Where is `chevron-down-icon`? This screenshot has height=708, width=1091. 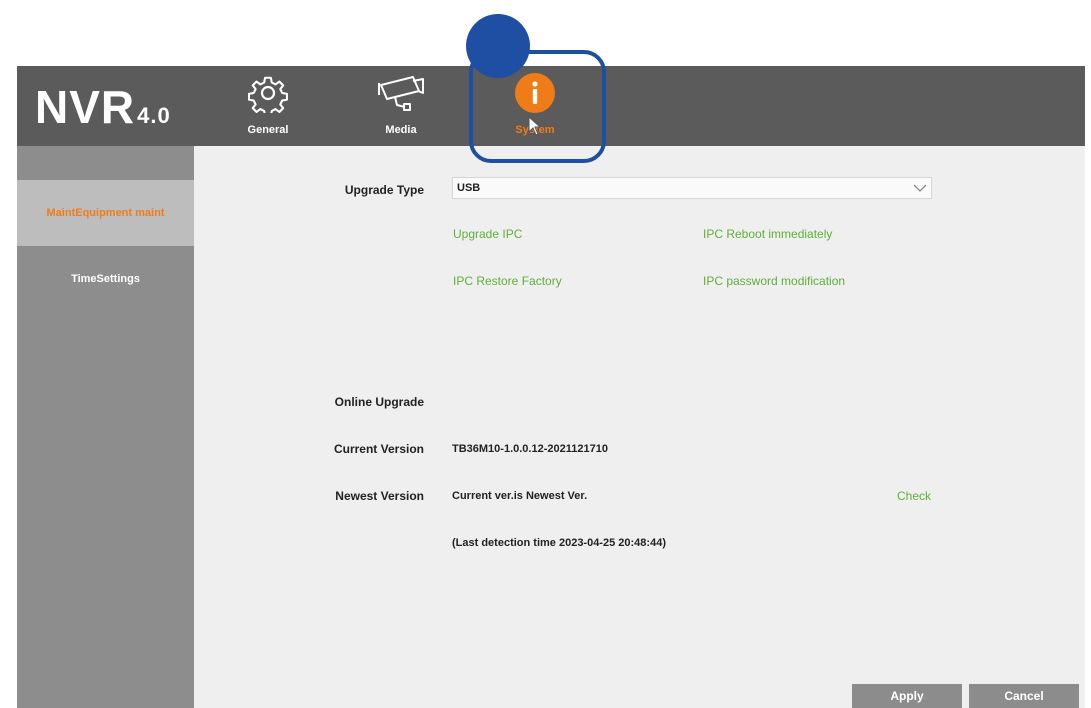
chevron-down-icon is located at coordinates (920, 190).